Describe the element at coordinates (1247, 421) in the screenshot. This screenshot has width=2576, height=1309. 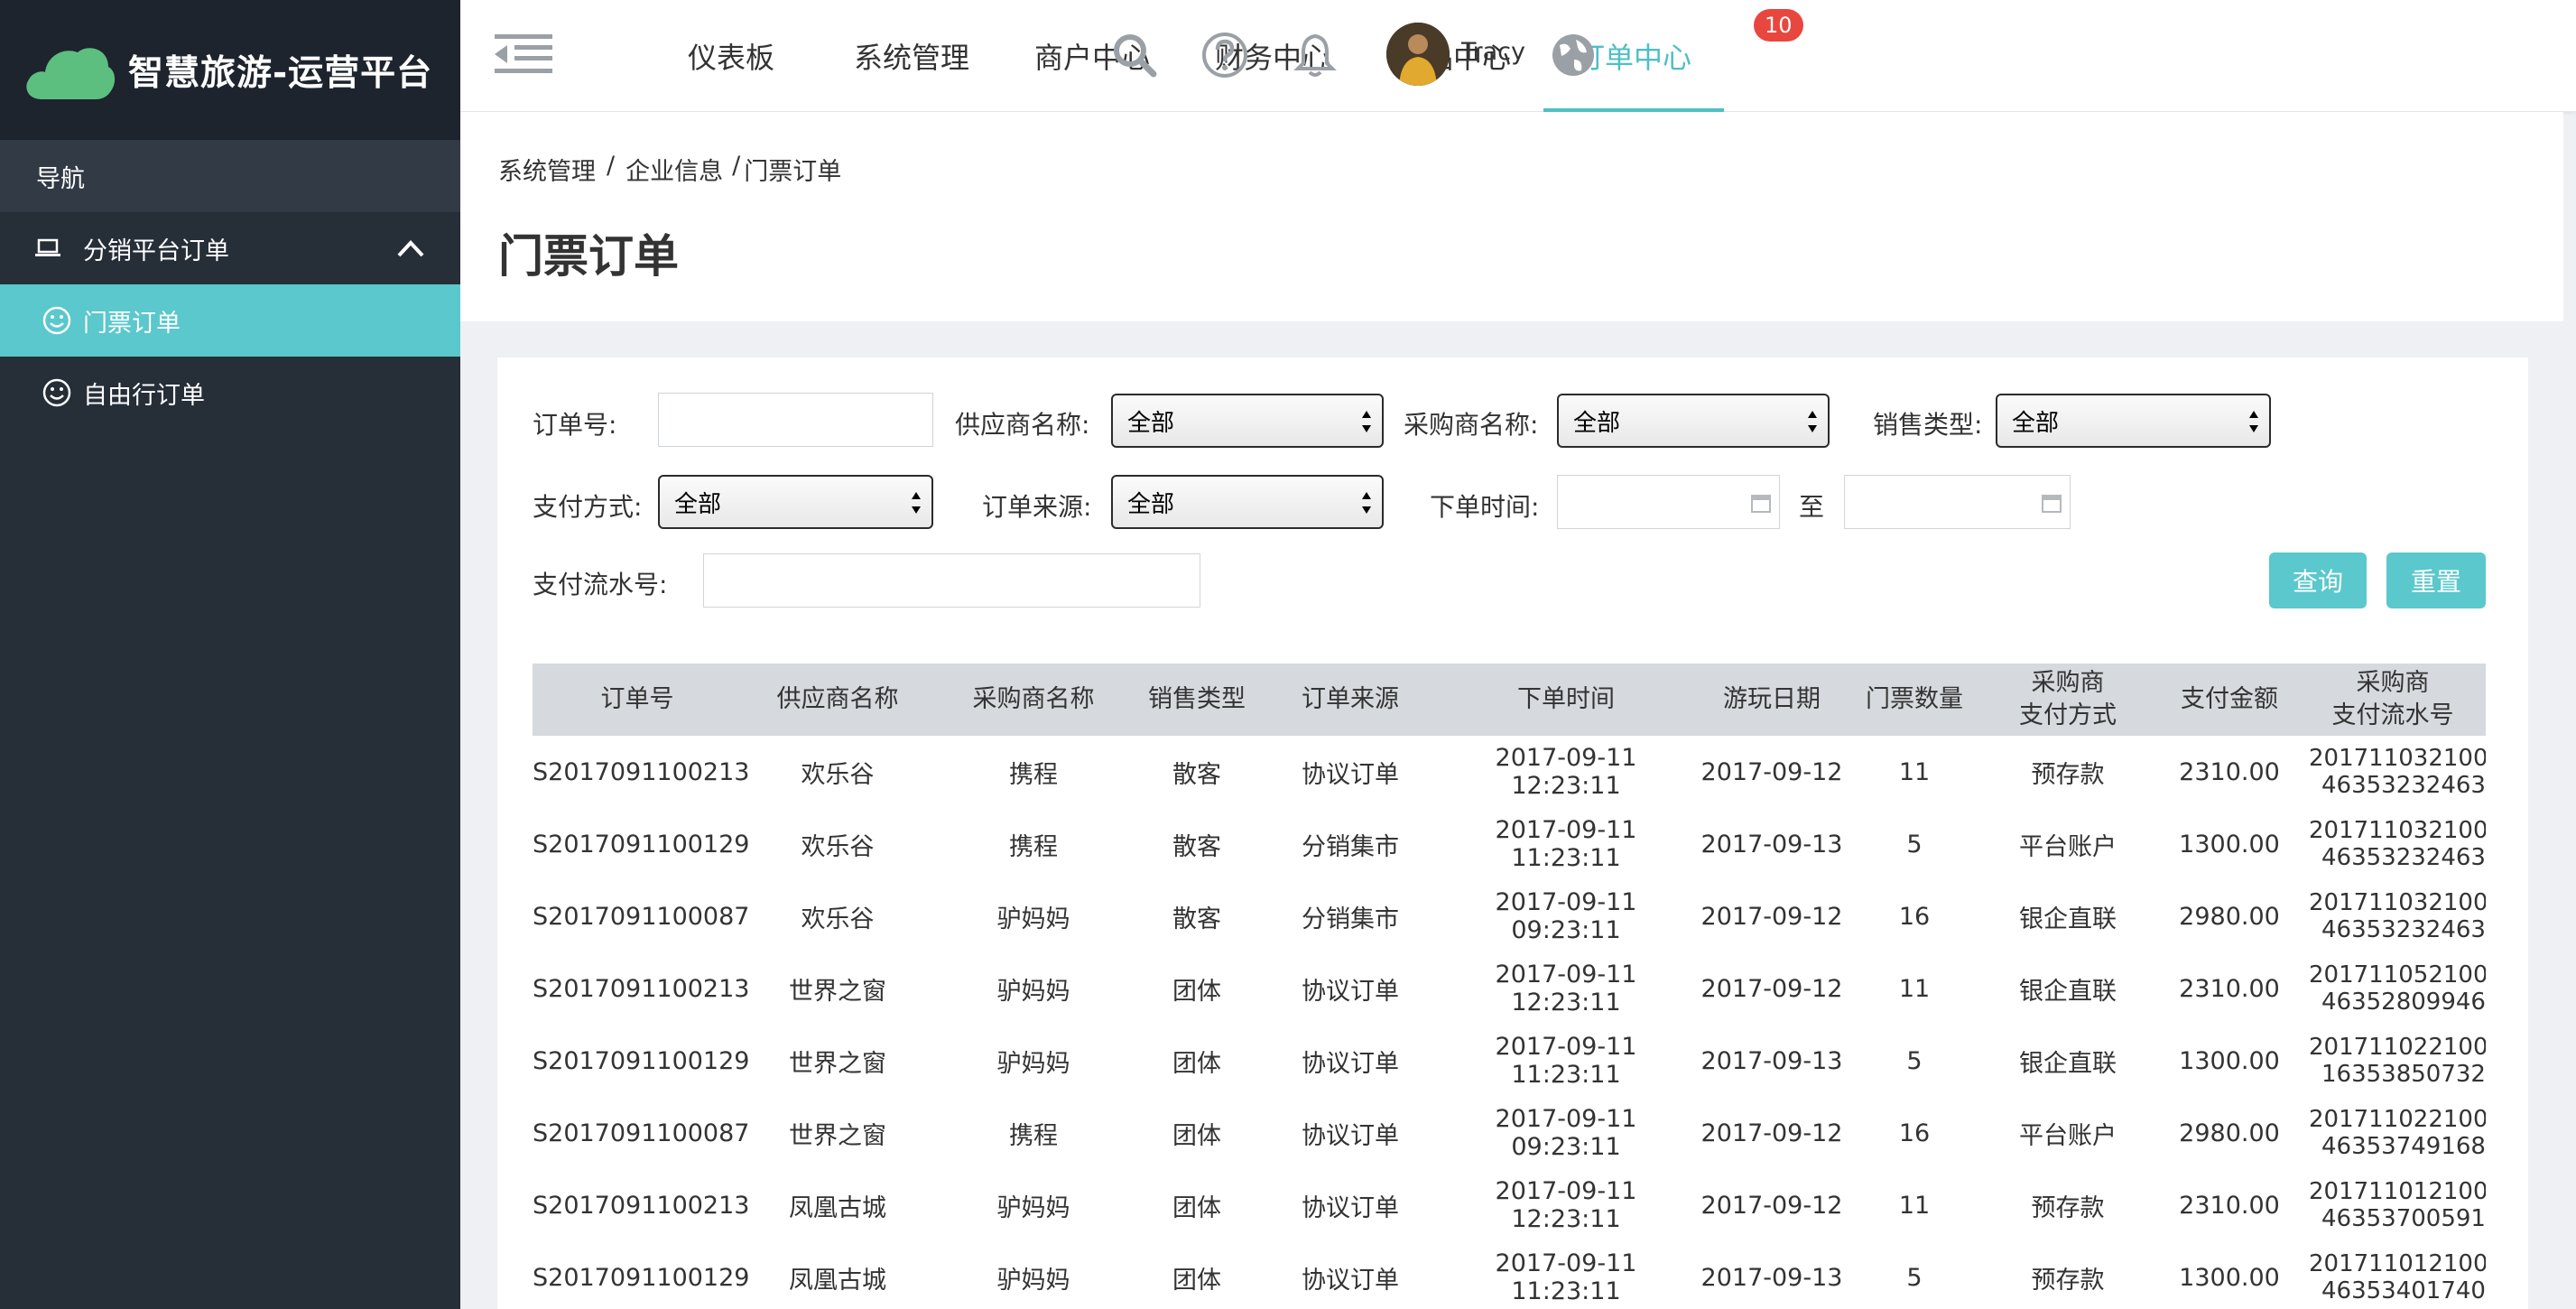
I see `supplier-select: 全部` at that location.